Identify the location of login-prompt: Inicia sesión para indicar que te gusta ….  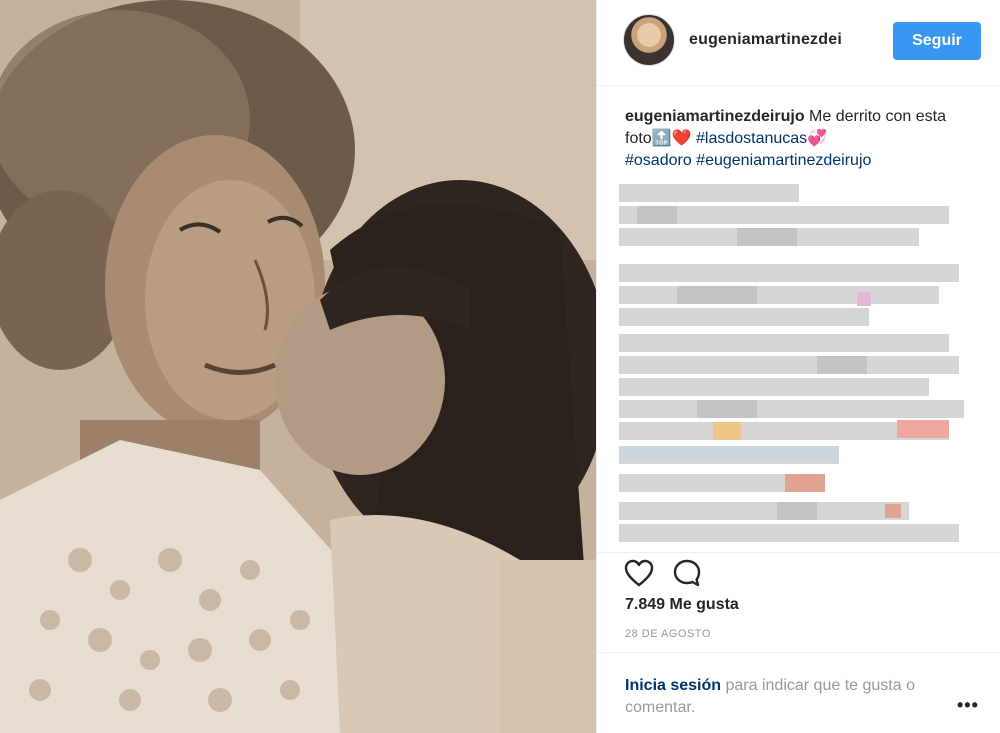
(790, 697).